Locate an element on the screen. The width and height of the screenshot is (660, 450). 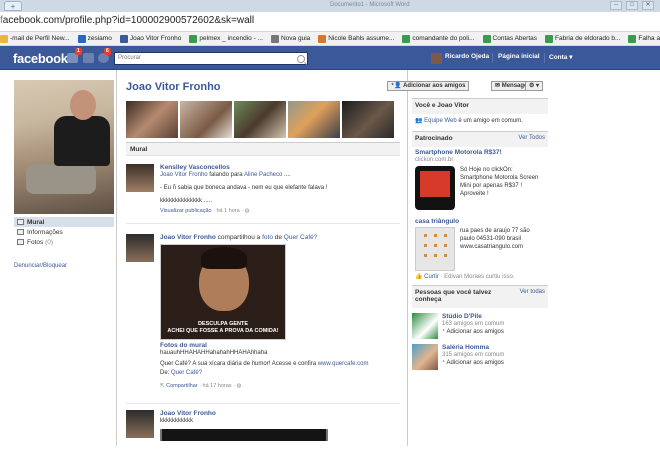
user-avatar is located at coordinates (436, 58).